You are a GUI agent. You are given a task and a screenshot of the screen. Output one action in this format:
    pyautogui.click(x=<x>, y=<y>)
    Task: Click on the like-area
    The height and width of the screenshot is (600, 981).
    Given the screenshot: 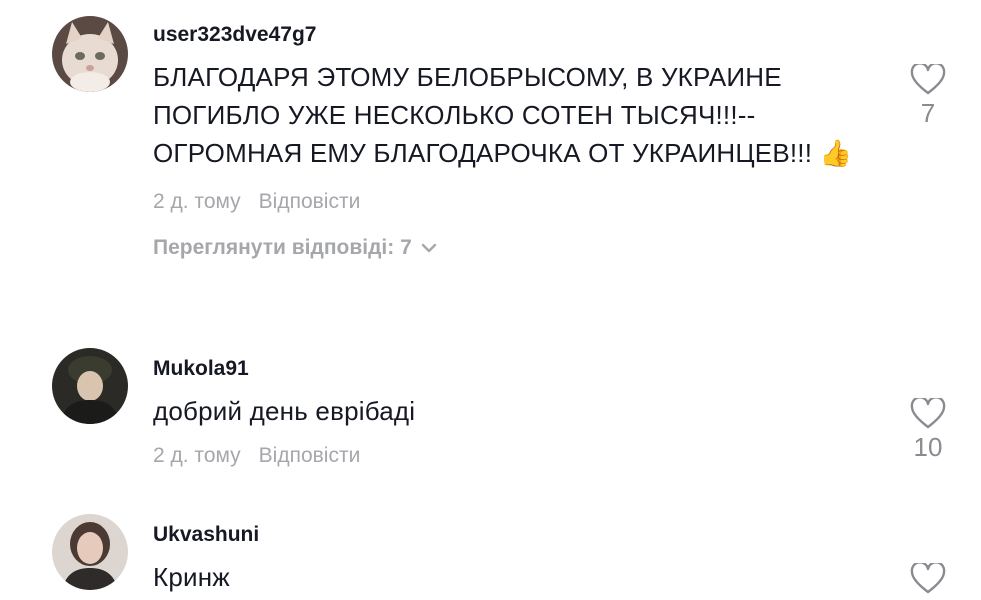 What is the action you would take?
    pyautogui.click(x=928, y=579)
    